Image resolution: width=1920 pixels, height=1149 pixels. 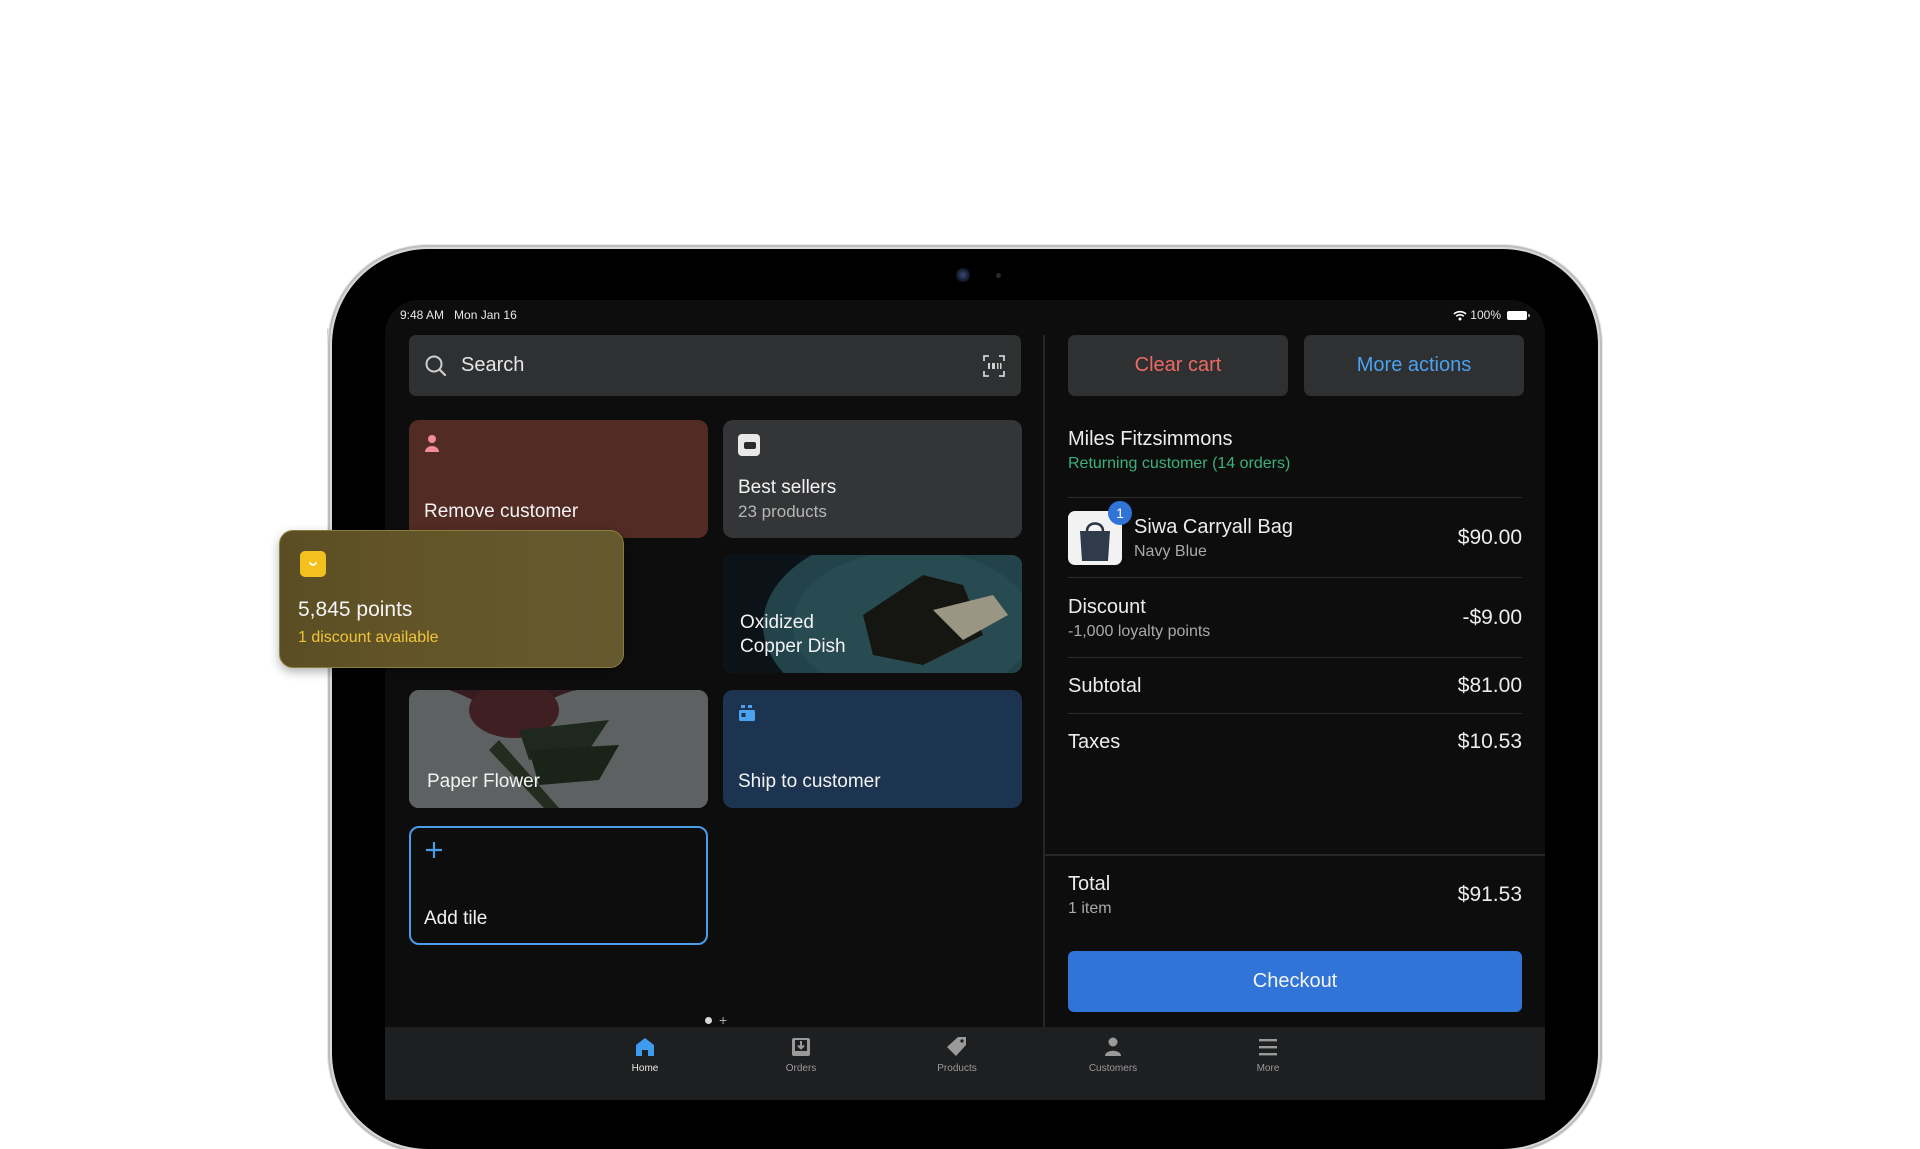 I want to click on nav-customers: Customers, so click(x=1113, y=1054).